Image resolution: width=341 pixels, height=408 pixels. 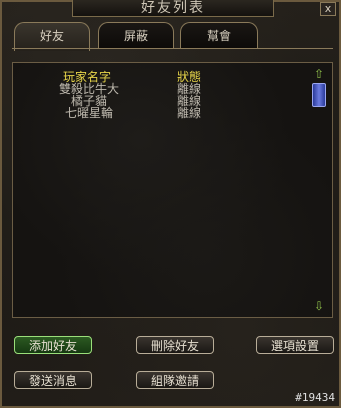 What do you see at coordinates (52, 36) in the screenshot?
I see `tab-friends: 好友` at bounding box center [52, 36].